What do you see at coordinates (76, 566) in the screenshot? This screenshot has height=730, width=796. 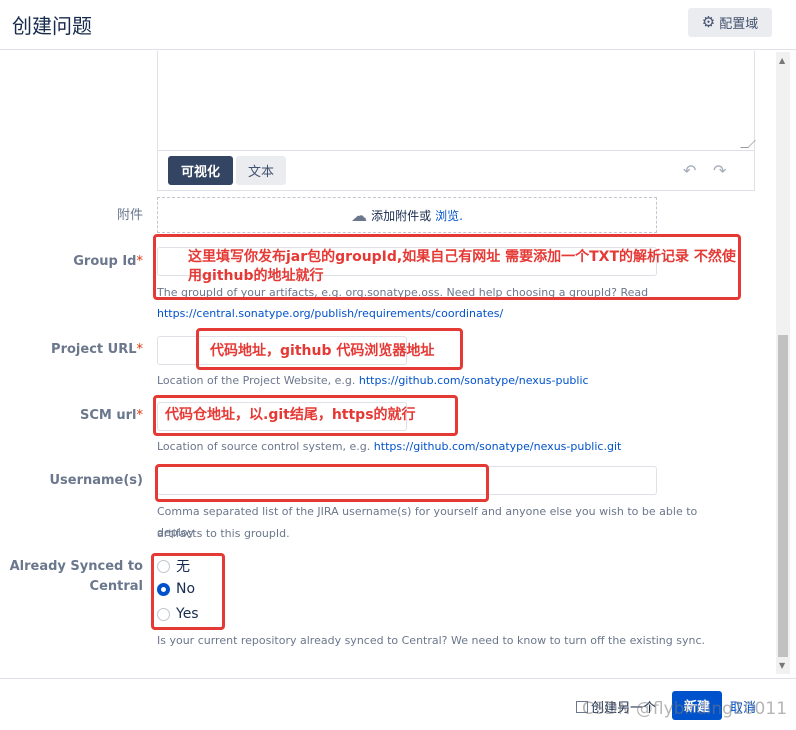 I see `synced-label-line1: Already Synced to` at bounding box center [76, 566].